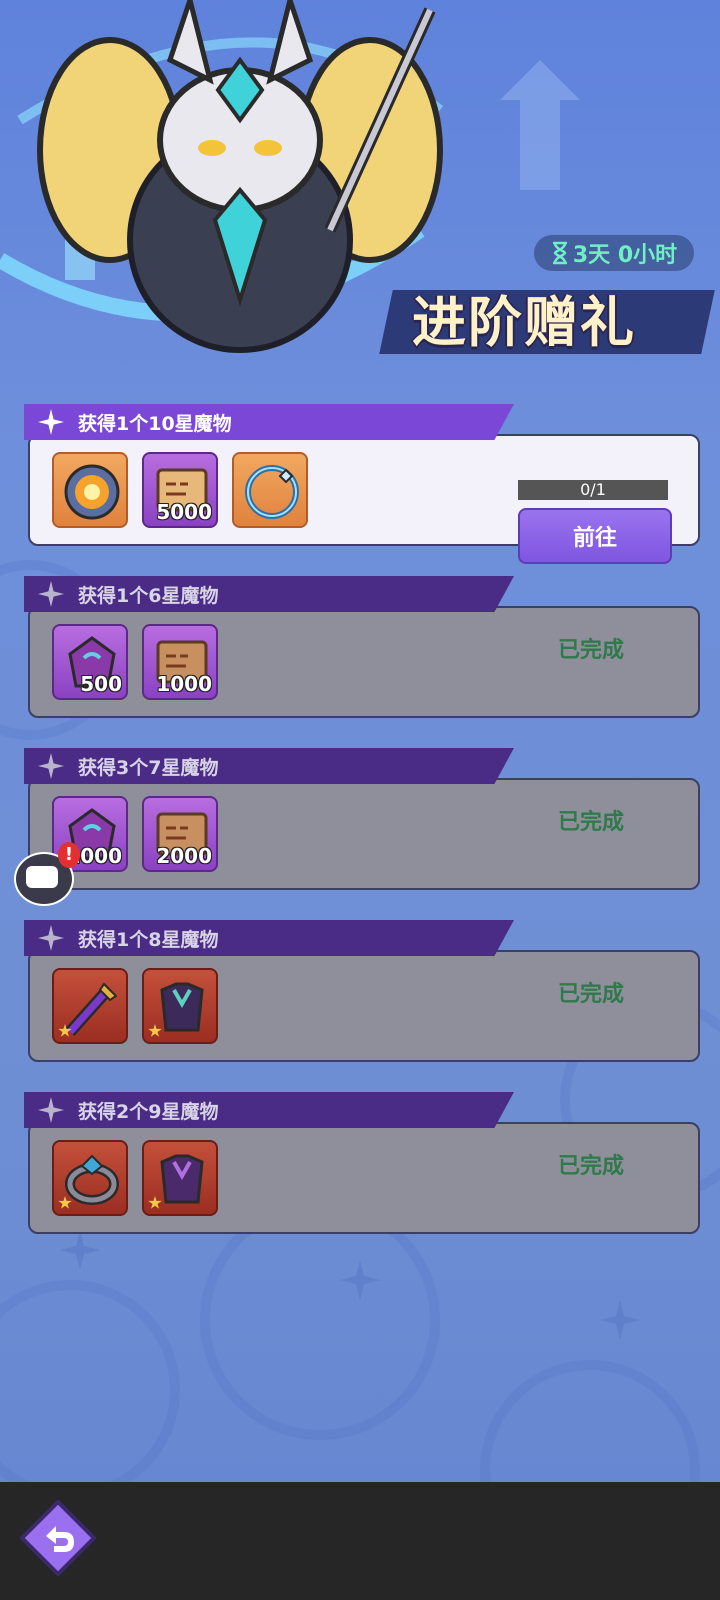  I want to click on task-label: 获得1个6星魔物, so click(148, 595).